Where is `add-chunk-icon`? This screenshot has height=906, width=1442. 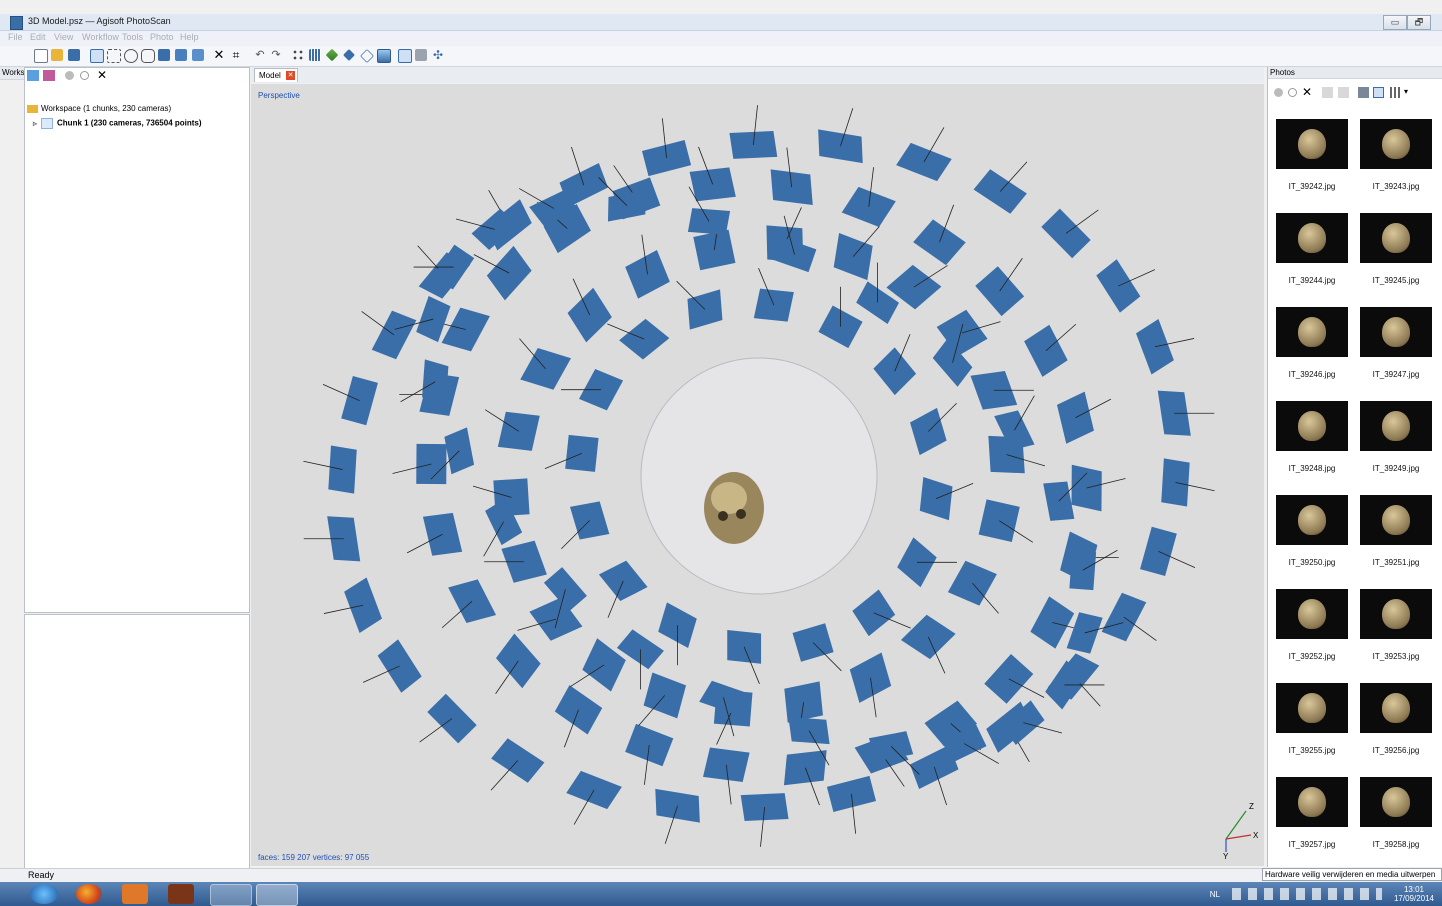 add-chunk-icon is located at coordinates (33, 75).